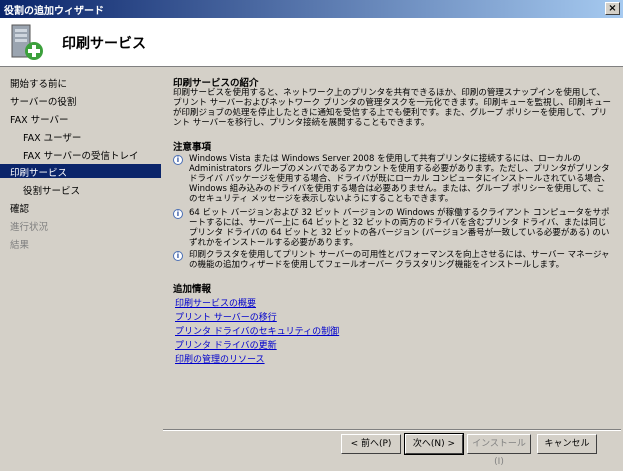  Describe the element at coordinates (567, 444) in the screenshot. I see `cancel-button: キャンセル` at that location.